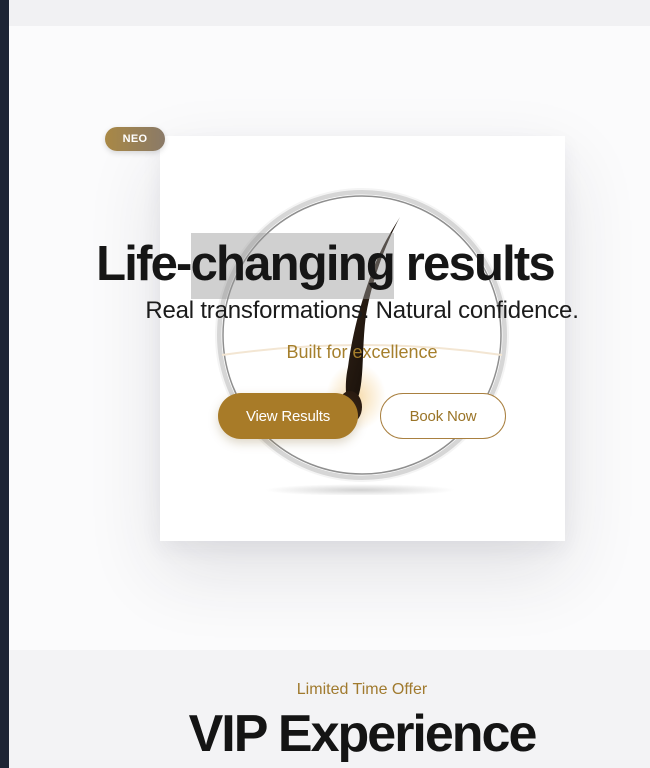 This screenshot has width=650, height=768. Describe the element at coordinates (144, 264) in the screenshot. I see `headline-part-1: Life-` at that location.